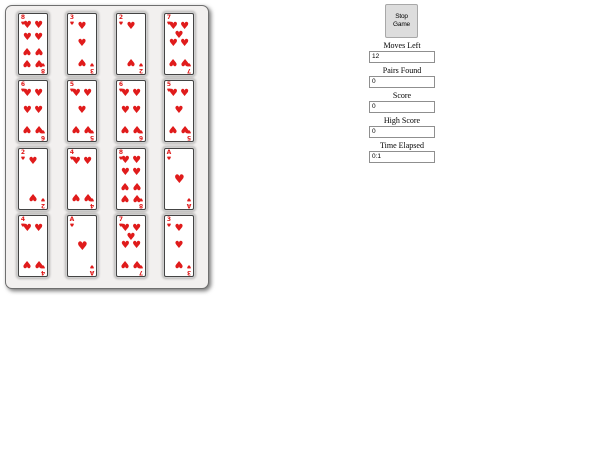 The width and height of the screenshot is (600, 450). I want to click on card-rank: 3, so click(92, 70).